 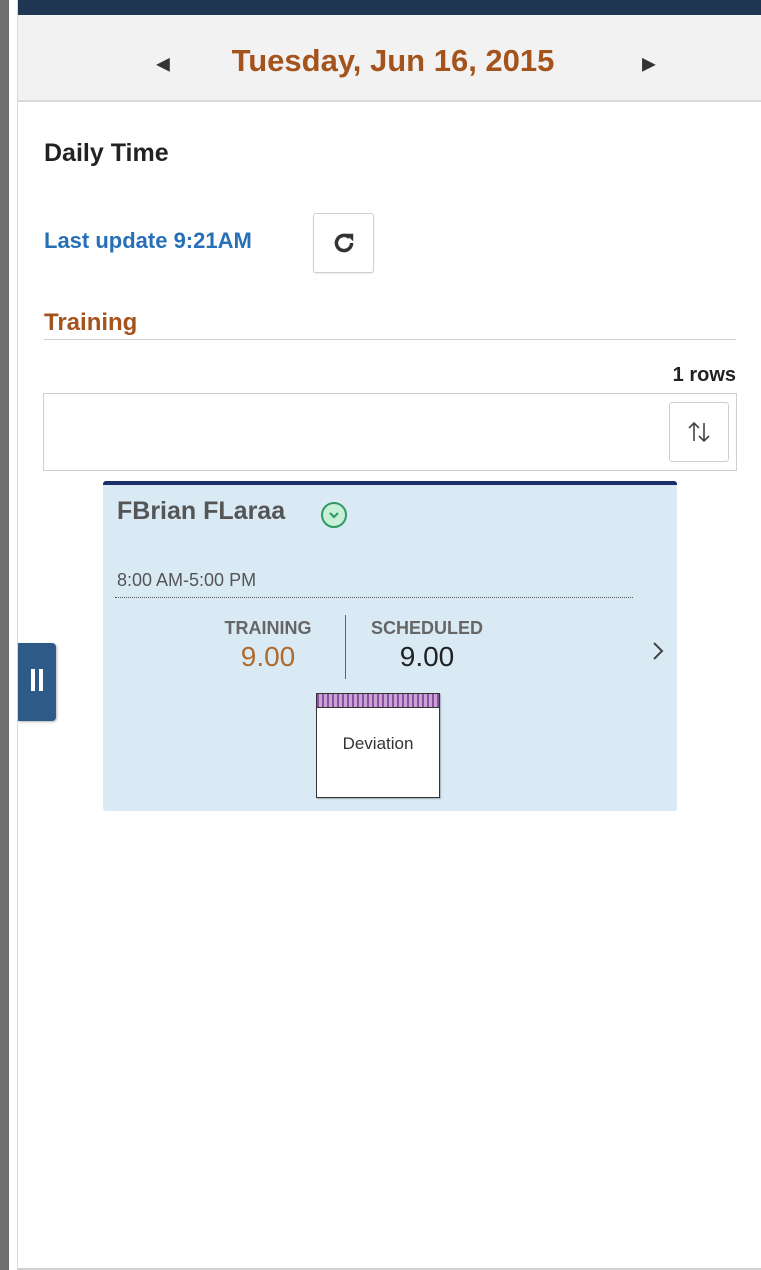 I want to click on triangle-right-icon: ▶, so click(x=649, y=64).